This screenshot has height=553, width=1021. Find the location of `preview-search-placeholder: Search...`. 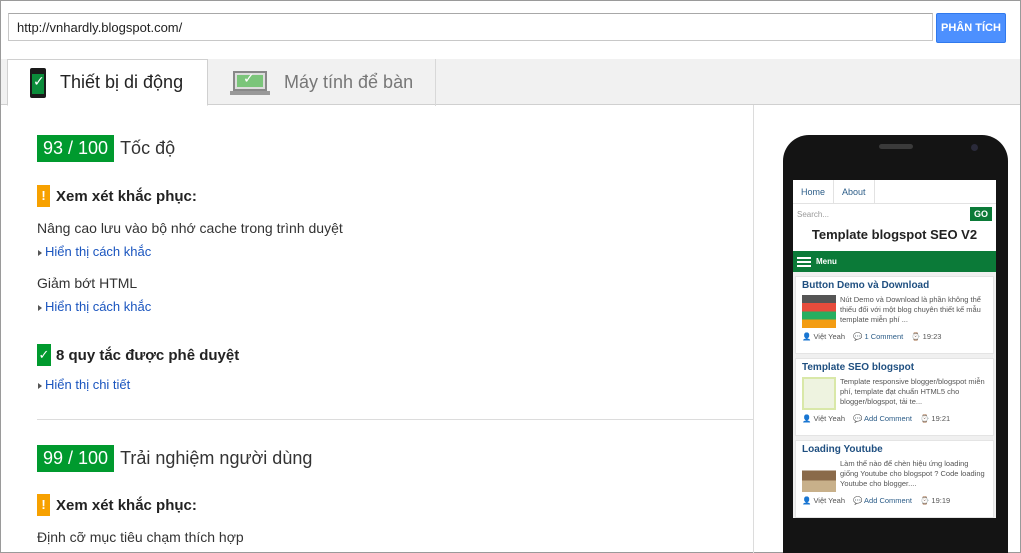

preview-search-placeholder: Search... is located at coordinates (813, 214).